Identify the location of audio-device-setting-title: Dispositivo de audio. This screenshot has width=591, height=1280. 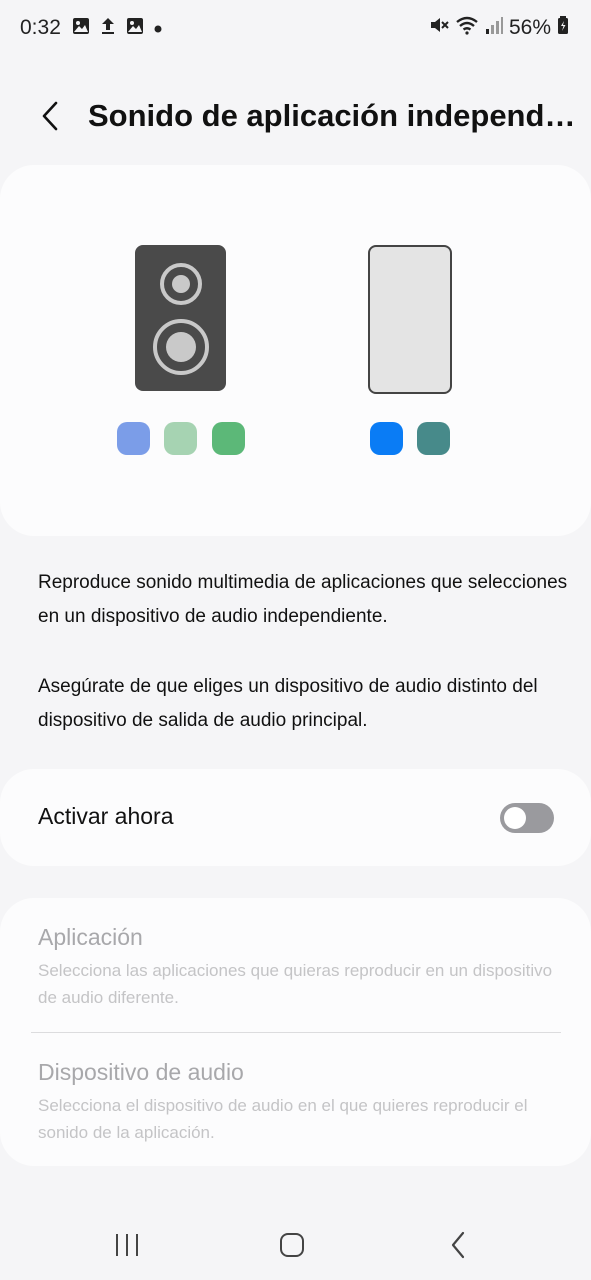
(141, 1072).